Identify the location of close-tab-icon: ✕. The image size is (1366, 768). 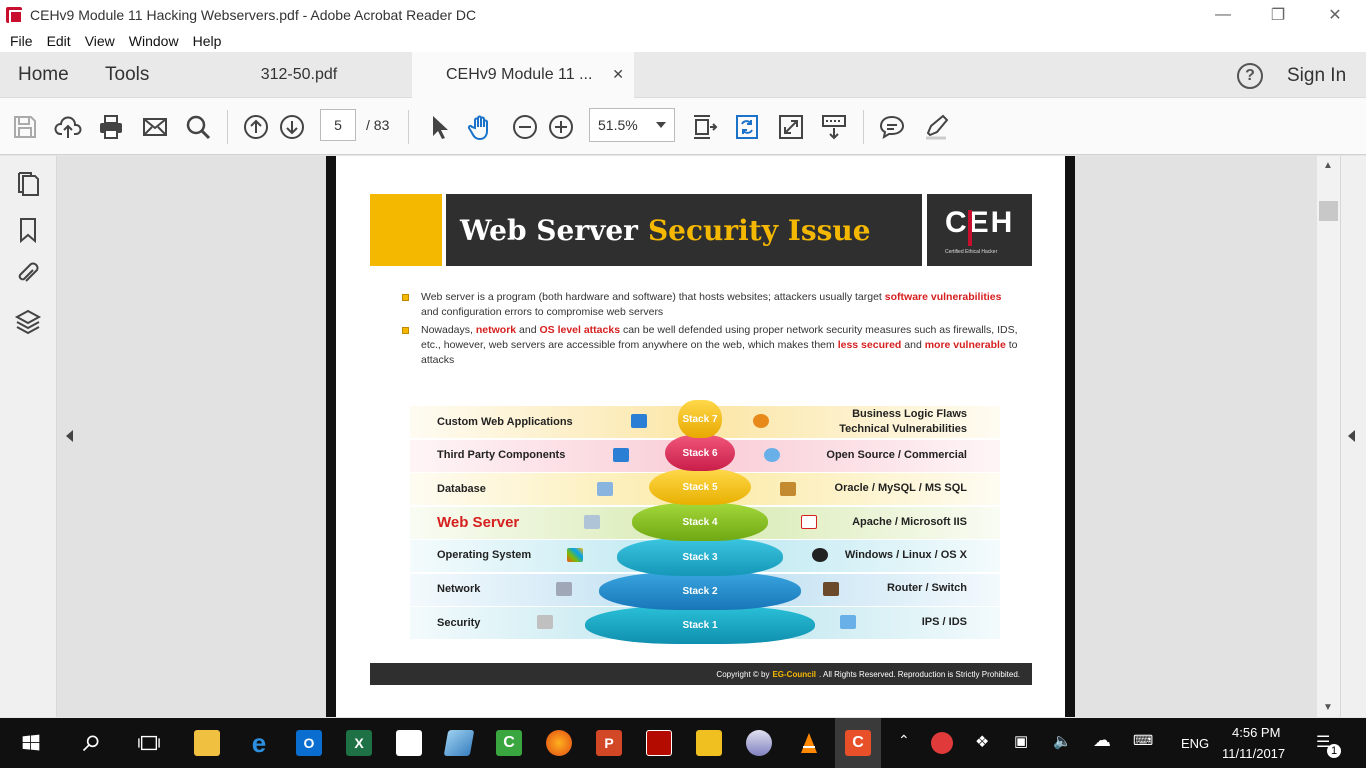
(618, 74).